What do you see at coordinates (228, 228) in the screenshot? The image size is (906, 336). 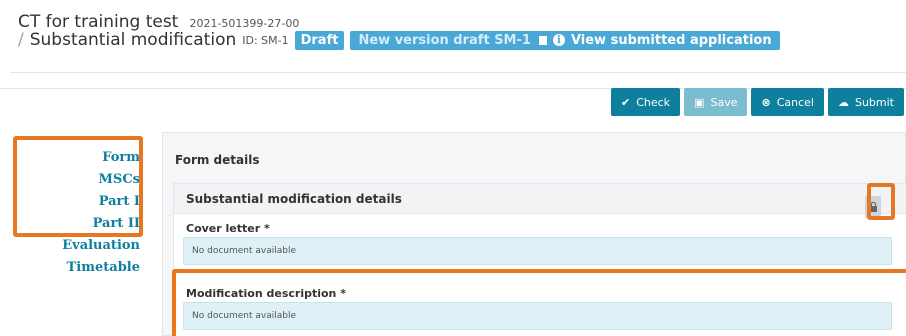 I see `cover-letter-label: Cover letter *` at bounding box center [228, 228].